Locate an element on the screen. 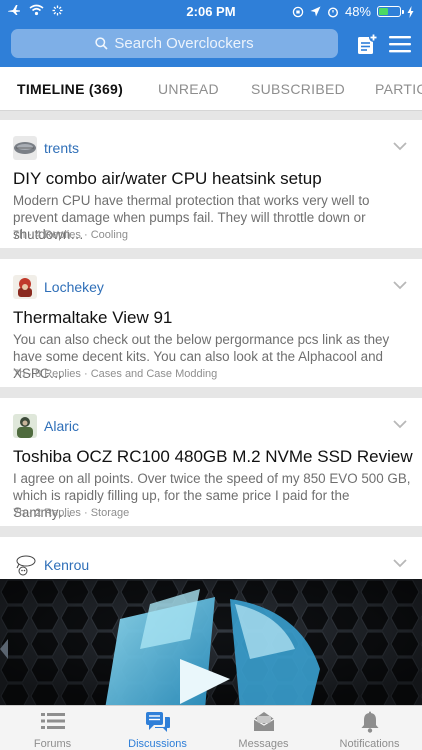  battery-level is located at coordinates (384, 11).